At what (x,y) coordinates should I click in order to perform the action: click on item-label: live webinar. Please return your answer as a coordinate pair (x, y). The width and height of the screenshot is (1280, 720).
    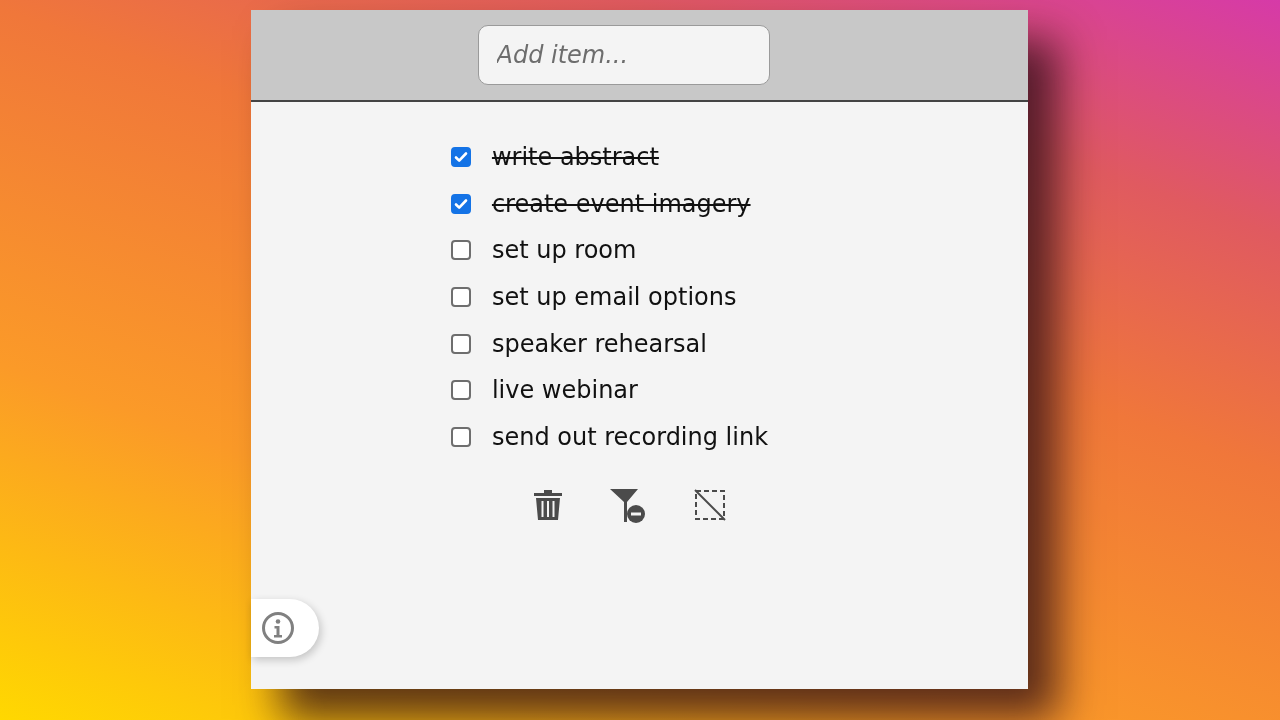
    Looking at the image, I should click on (564, 390).